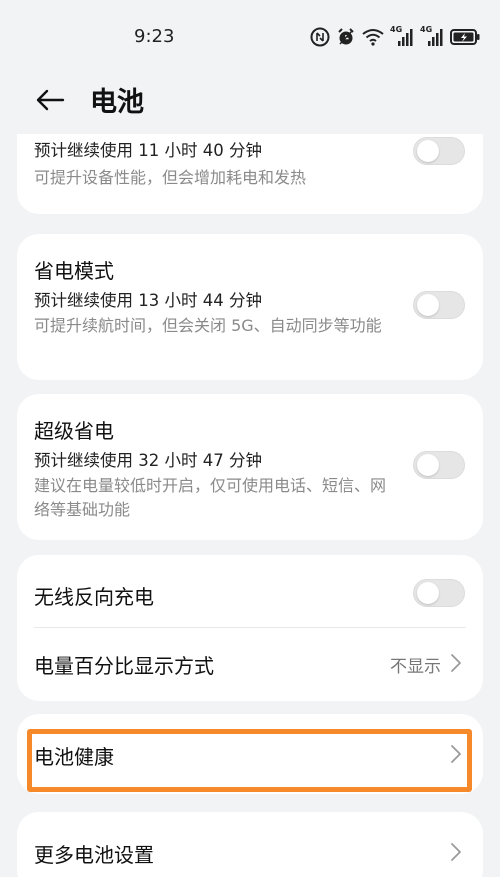  Describe the element at coordinates (117, 102) in the screenshot. I see `page-title: 电池` at that location.